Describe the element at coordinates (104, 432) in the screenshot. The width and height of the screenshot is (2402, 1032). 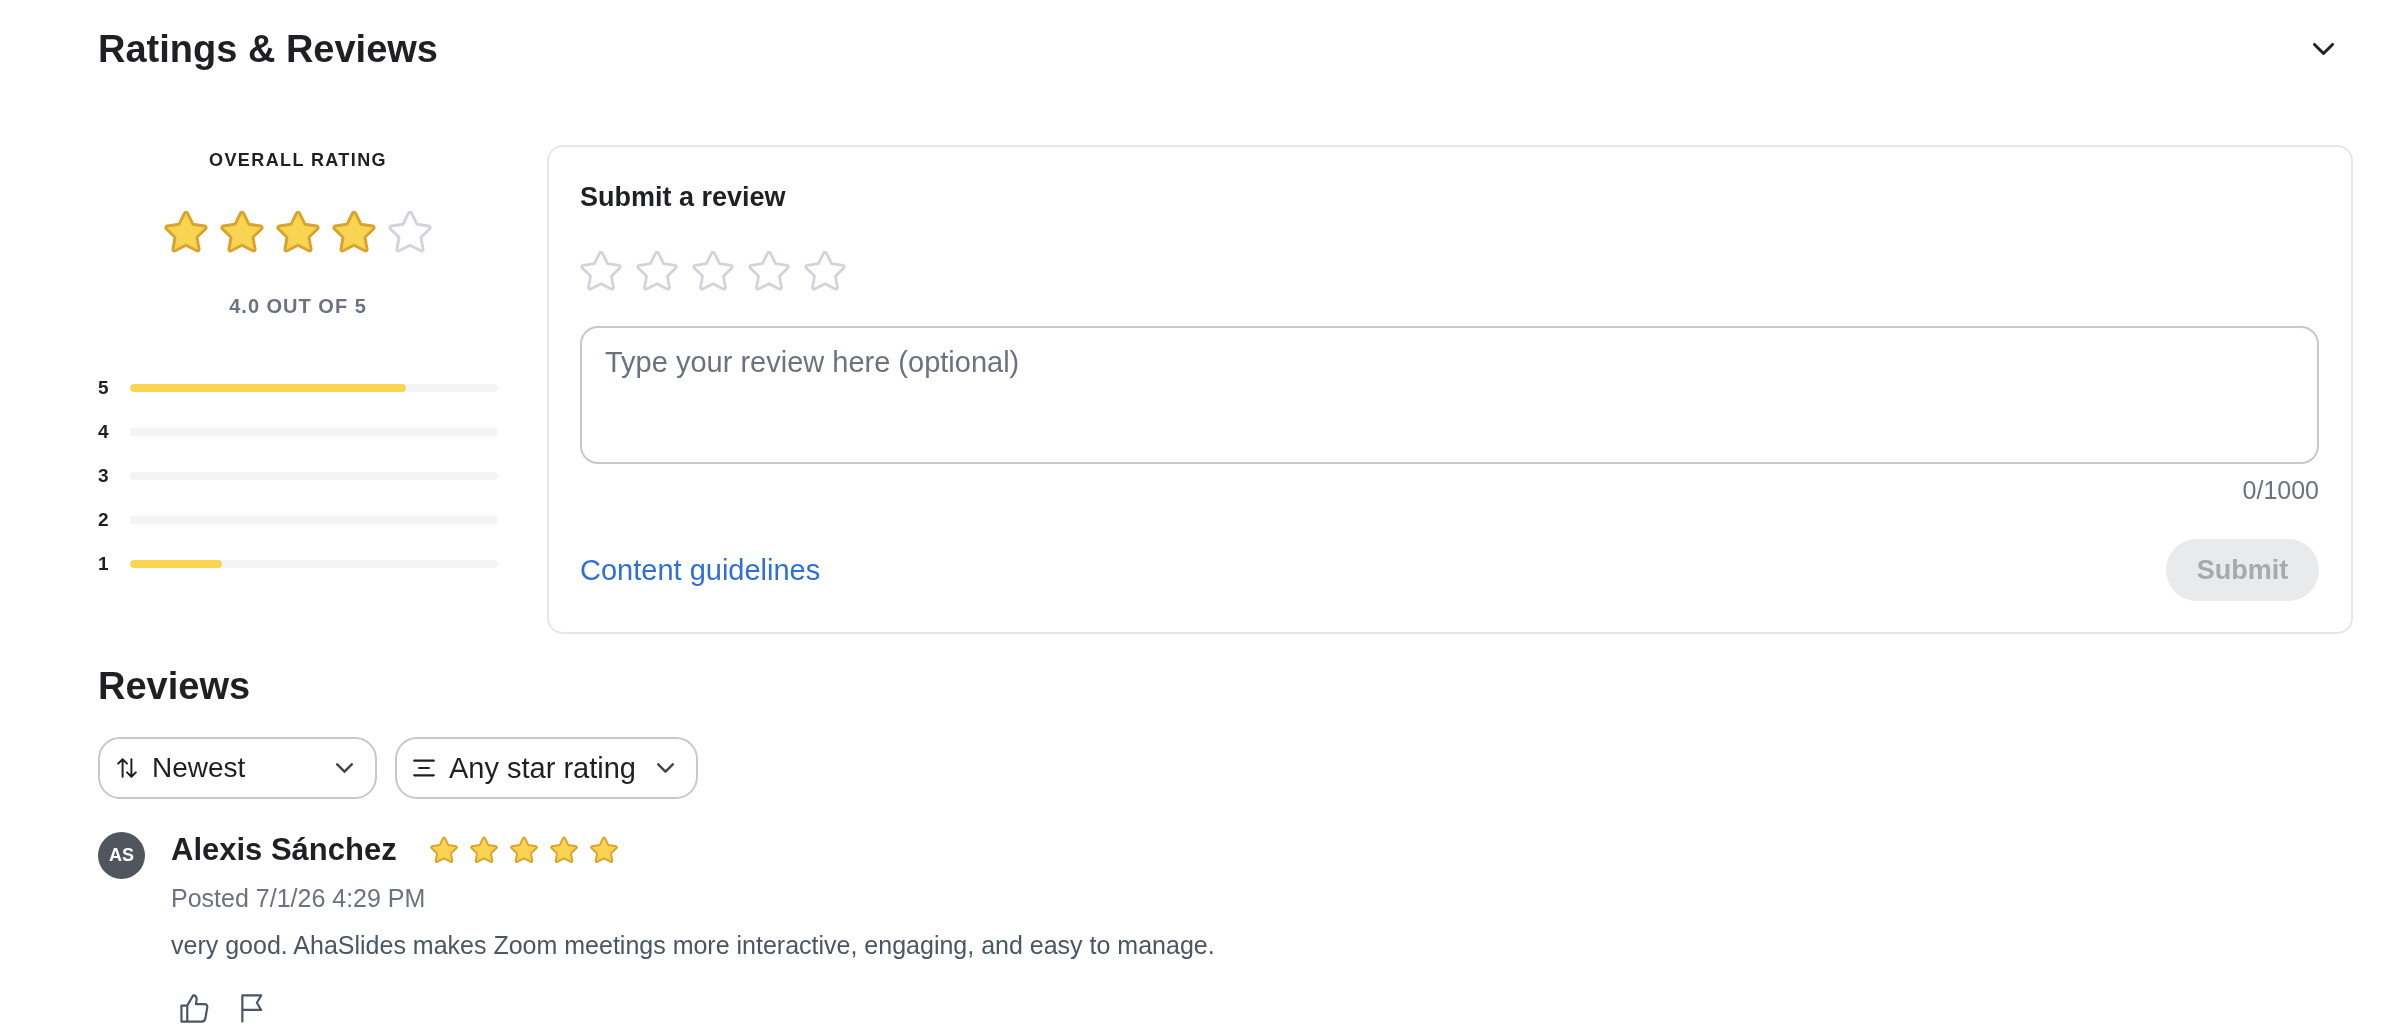
I see `star-level-label: 4` at that location.